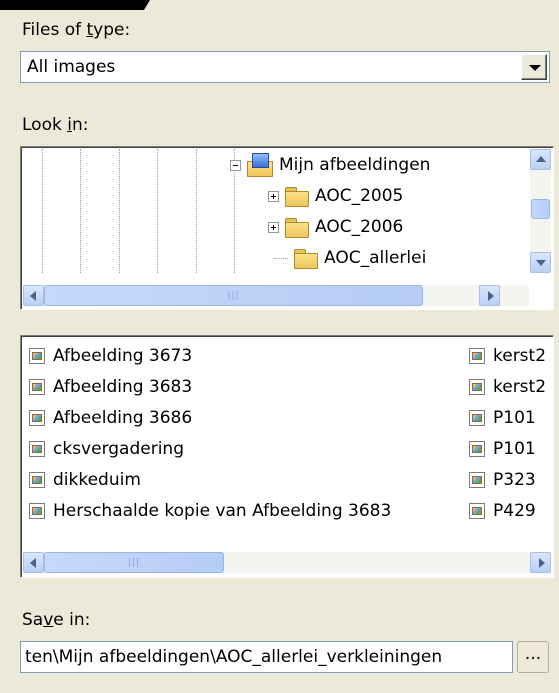 The image size is (559, 693). I want to click on tree-item-aoc-2005: AOC_2005, so click(335, 196).